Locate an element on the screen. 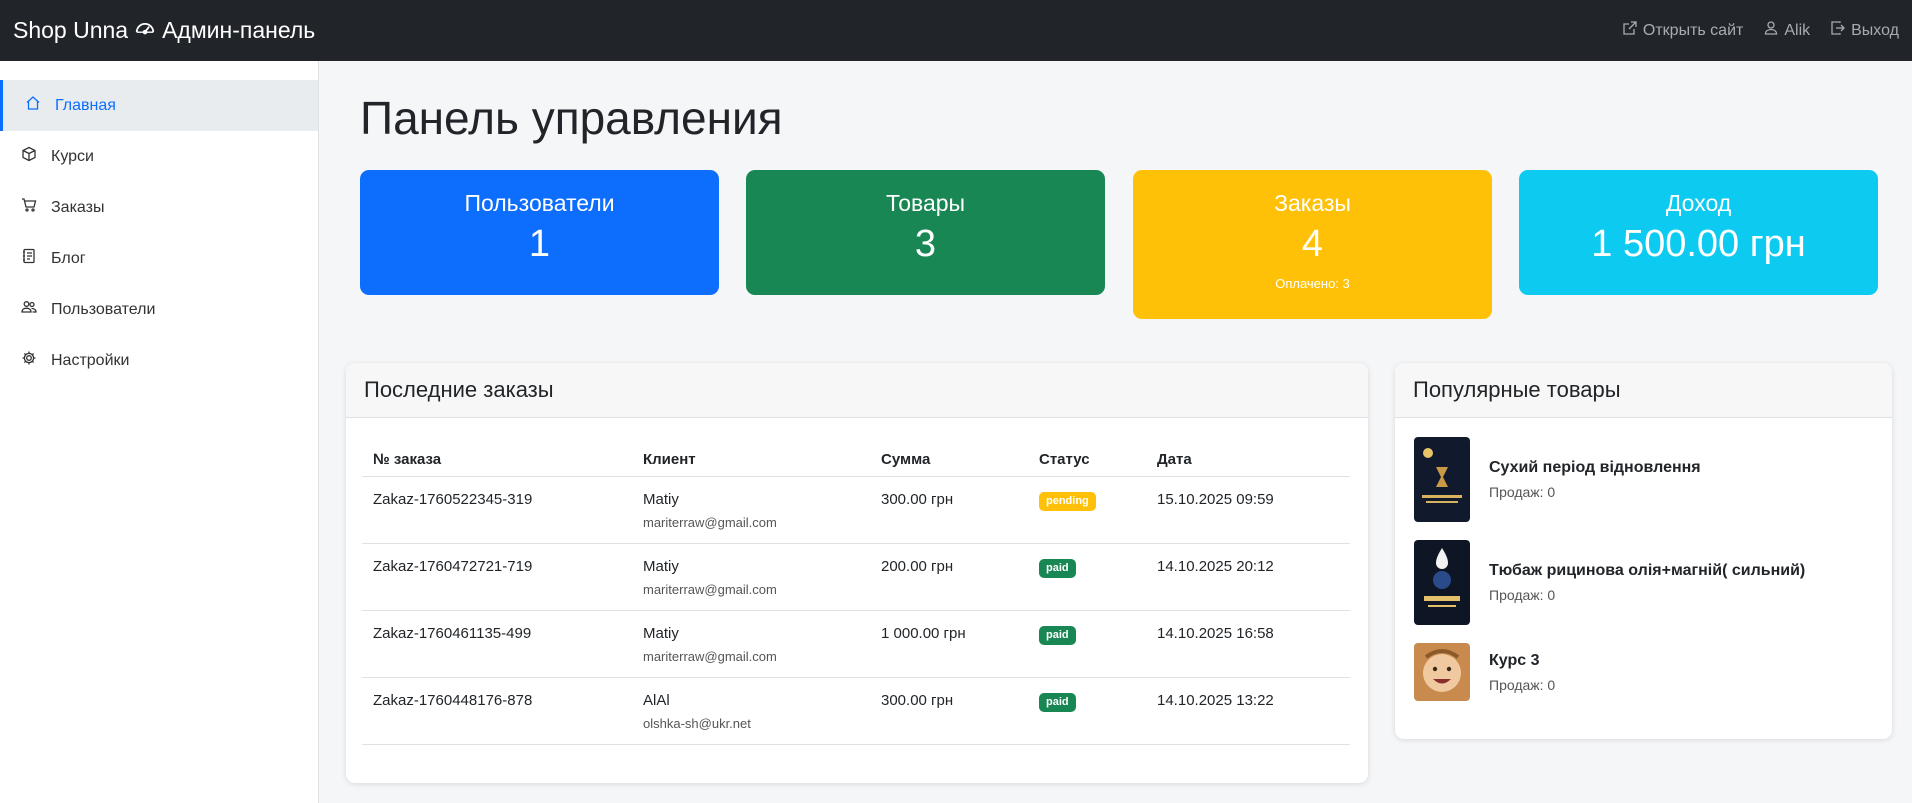 The width and height of the screenshot is (1912, 803). status-badge: pending is located at coordinates (1067, 501).